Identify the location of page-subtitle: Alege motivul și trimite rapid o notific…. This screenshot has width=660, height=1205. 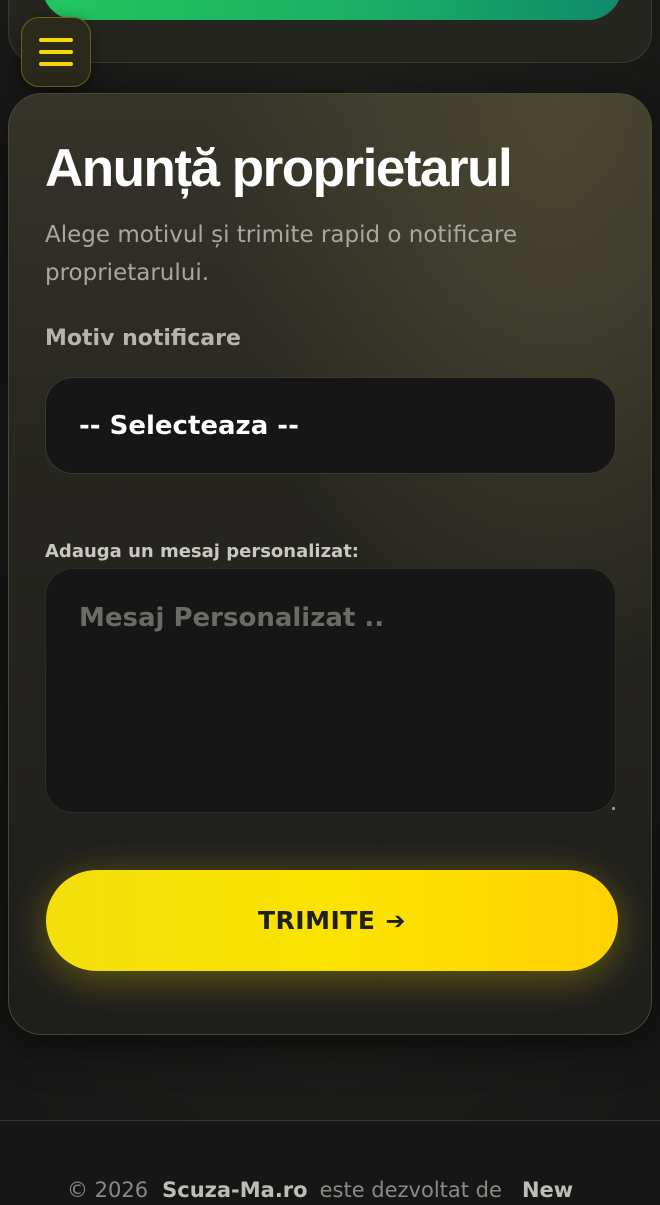
(281, 254).